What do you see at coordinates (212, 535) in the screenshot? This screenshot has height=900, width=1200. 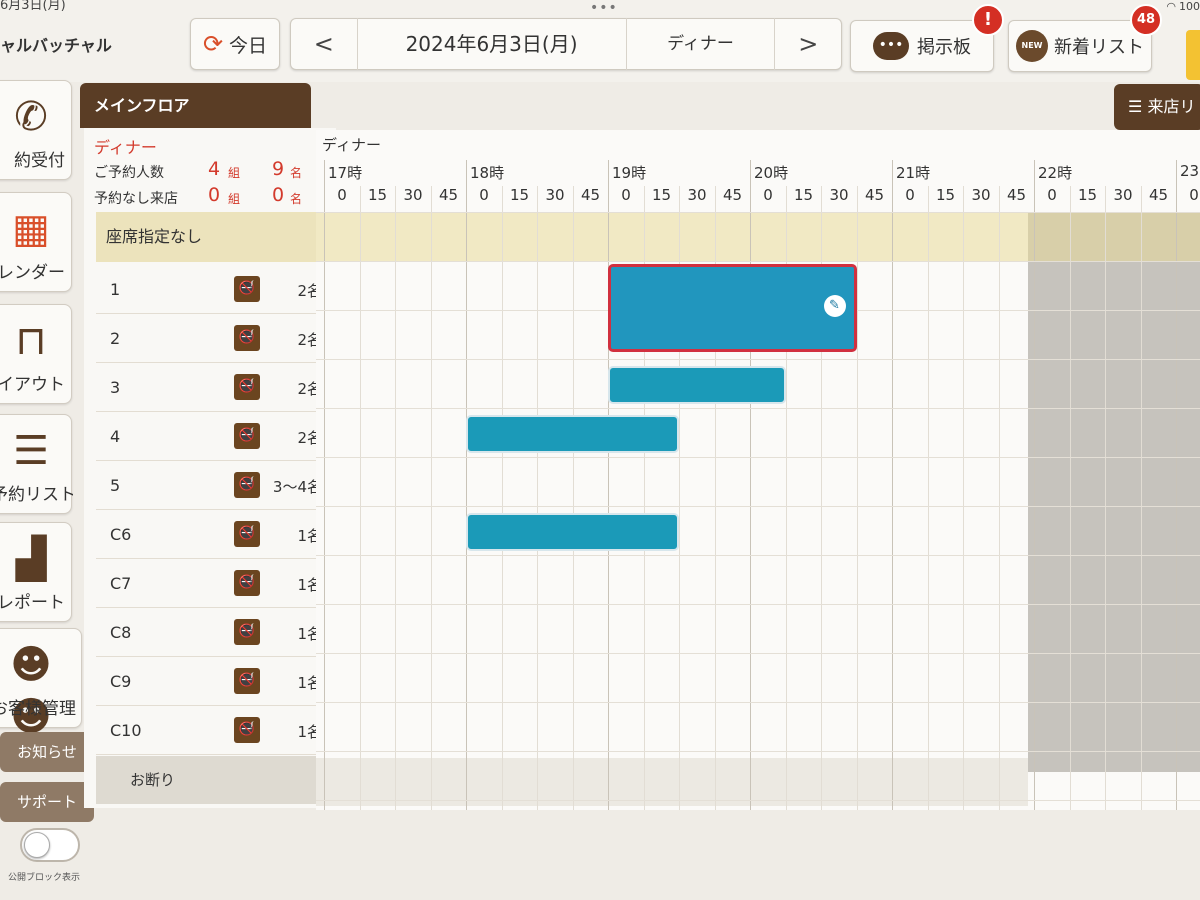 I see `table-row: C6 🚭 1名` at bounding box center [212, 535].